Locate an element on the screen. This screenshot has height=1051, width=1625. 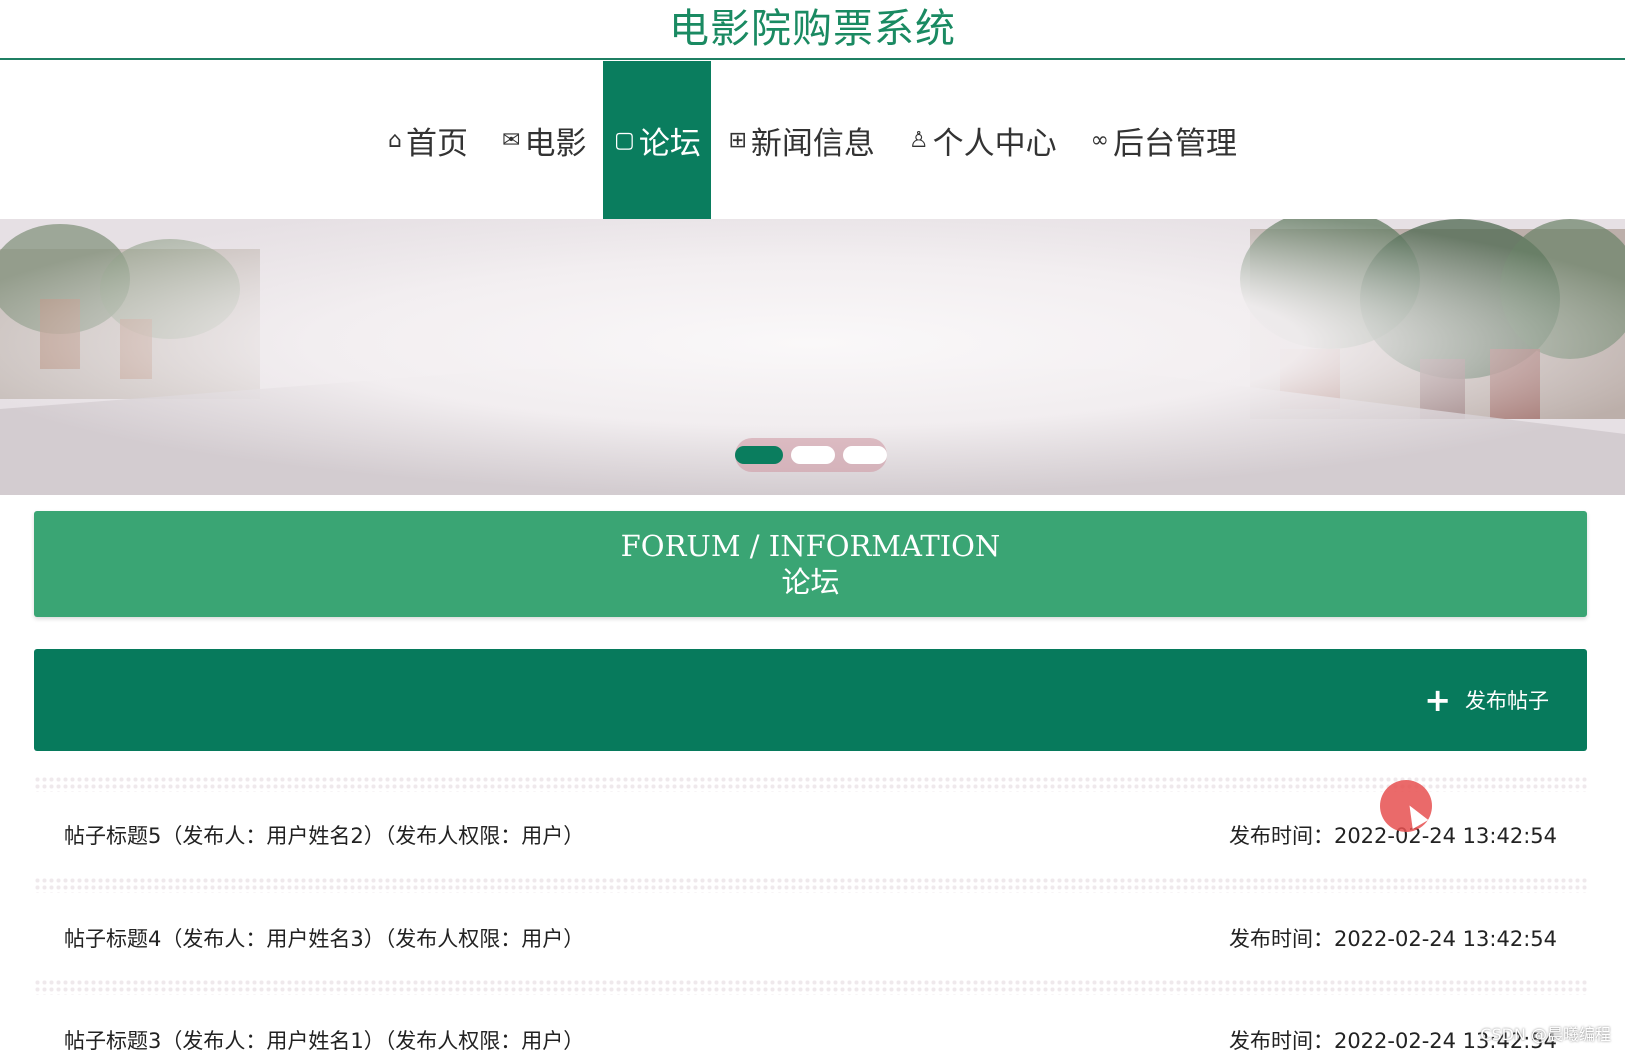
nav-item-label: 论坛 is located at coordinates (669, 143).